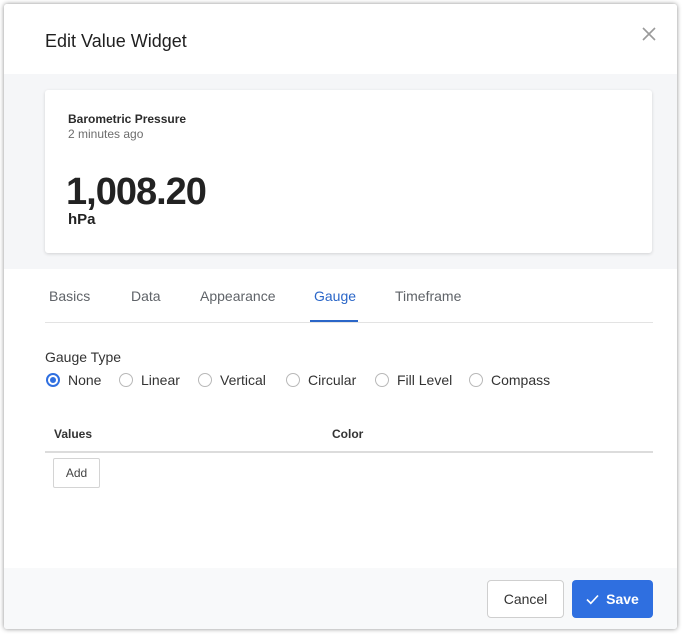 This screenshot has height=638, width=686. I want to click on save-button-label: Save, so click(622, 599).